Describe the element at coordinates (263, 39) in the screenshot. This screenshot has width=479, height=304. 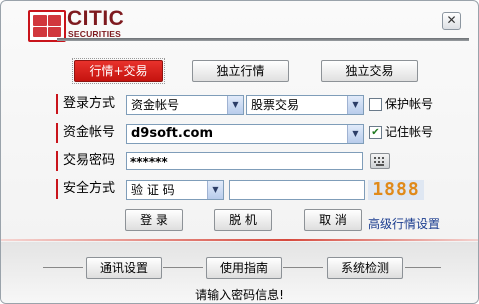
I see `header-divider` at that location.